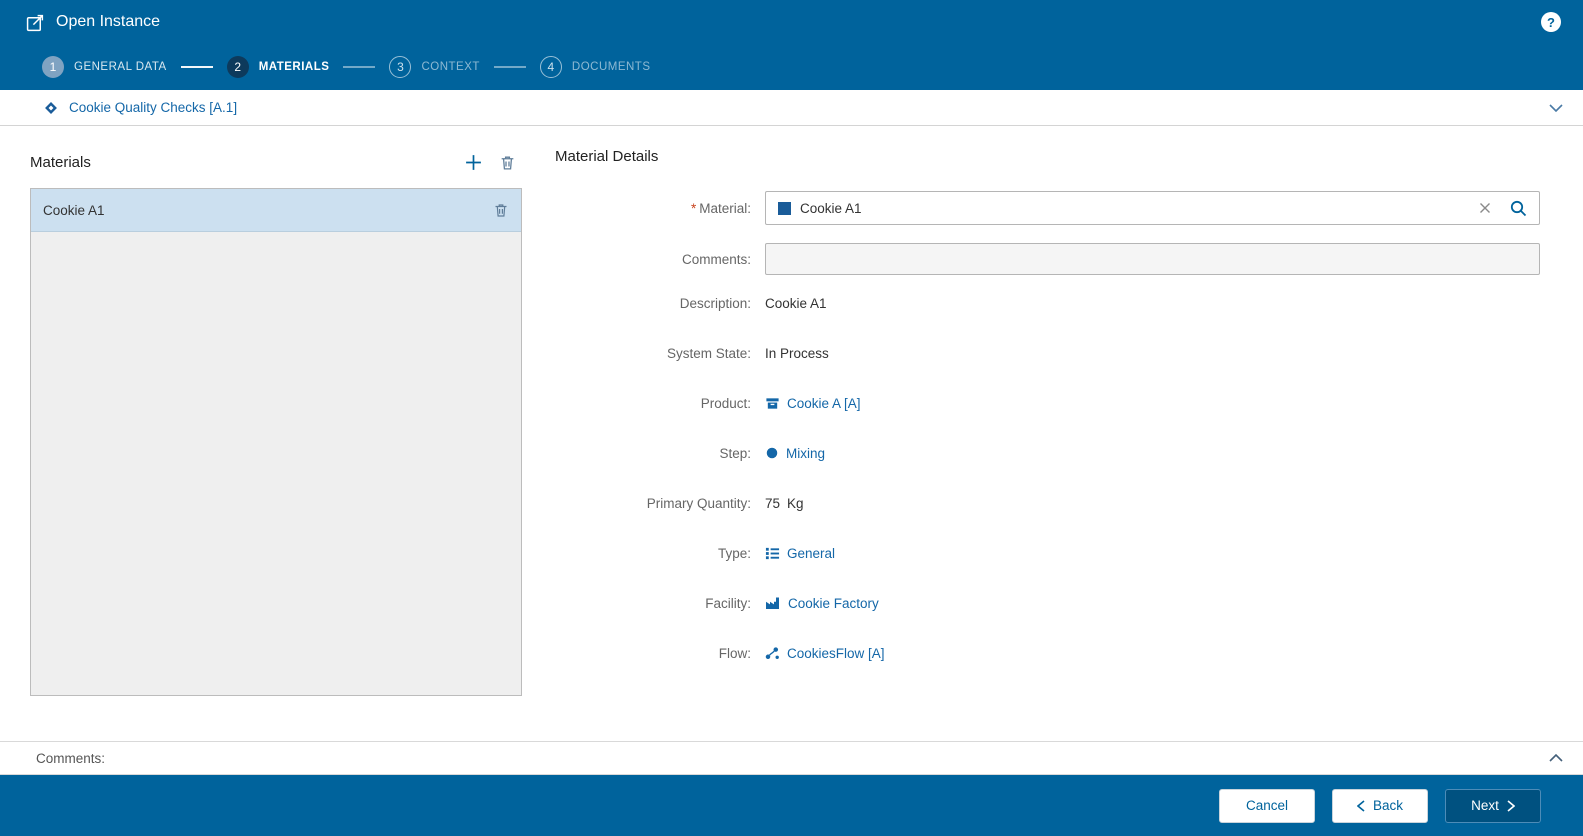  What do you see at coordinates (1152, 259) in the screenshot?
I see `comments-input` at bounding box center [1152, 259].